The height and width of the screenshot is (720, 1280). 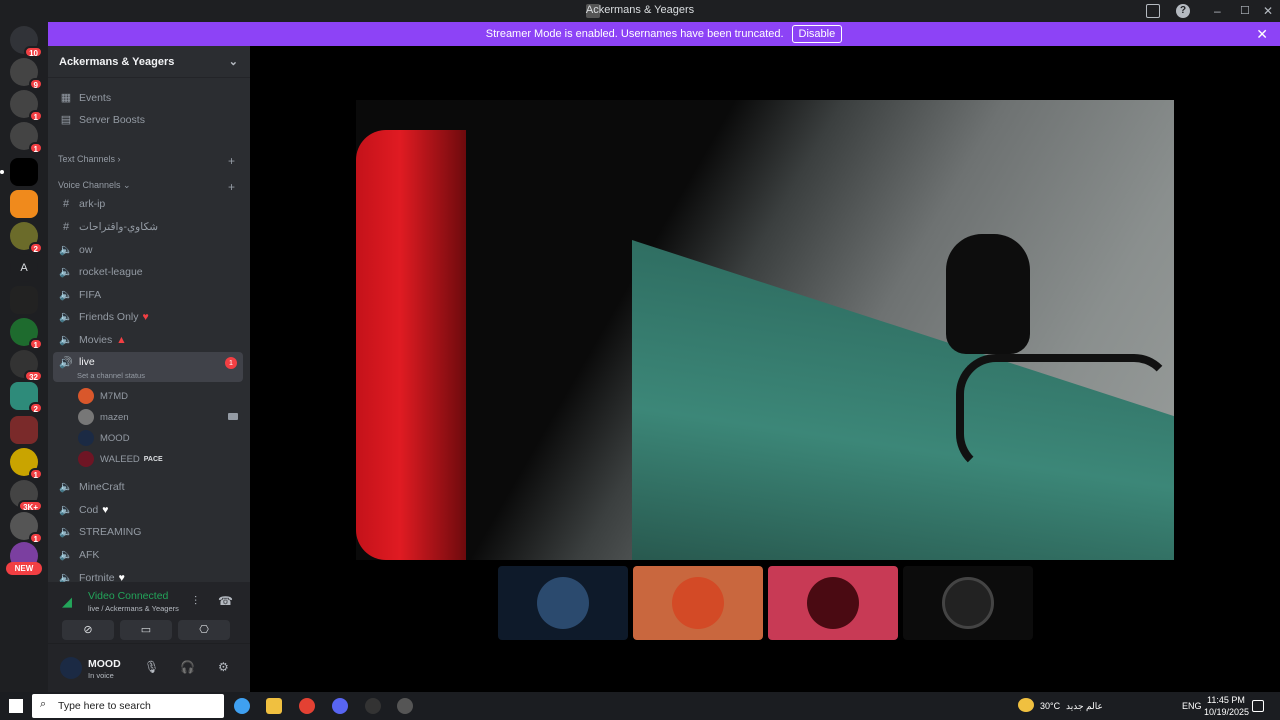 I want to click on copilot-icon, so click(x=242, y=706).